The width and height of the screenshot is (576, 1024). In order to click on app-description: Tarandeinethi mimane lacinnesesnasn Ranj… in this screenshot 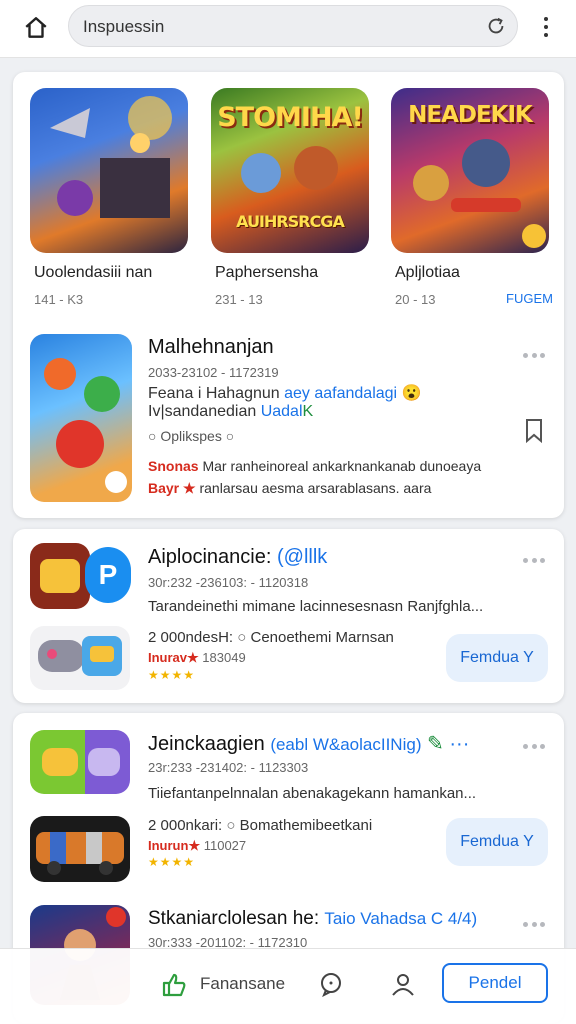, I will do `click(316, 606)`.